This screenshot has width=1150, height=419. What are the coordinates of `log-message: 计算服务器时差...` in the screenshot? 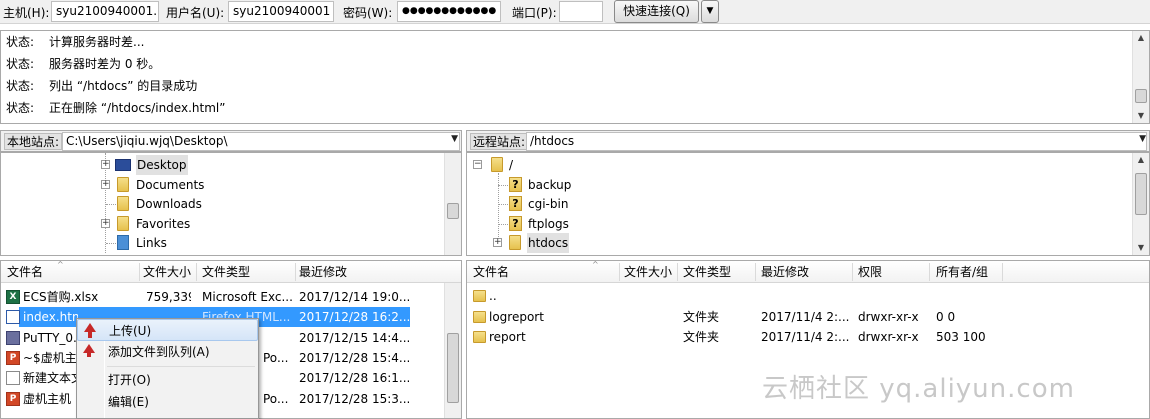 It's located at (97, 42).